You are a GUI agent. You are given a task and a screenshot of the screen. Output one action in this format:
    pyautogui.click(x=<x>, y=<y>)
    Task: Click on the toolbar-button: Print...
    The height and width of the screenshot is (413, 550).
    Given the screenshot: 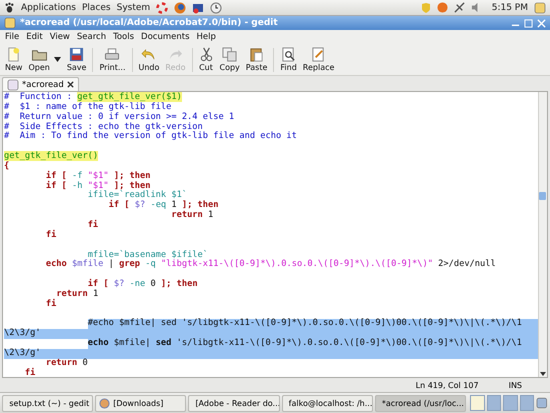 What is the action you would take?
    pyautogui.click(x=112, y=59)
    